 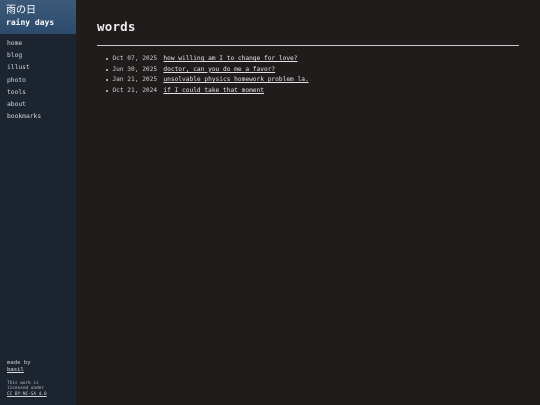 What do you see at coordinates (26, 389) in the screenshot?
I see `license-text-line-2: licensed under` at bounding box center [26, 389].